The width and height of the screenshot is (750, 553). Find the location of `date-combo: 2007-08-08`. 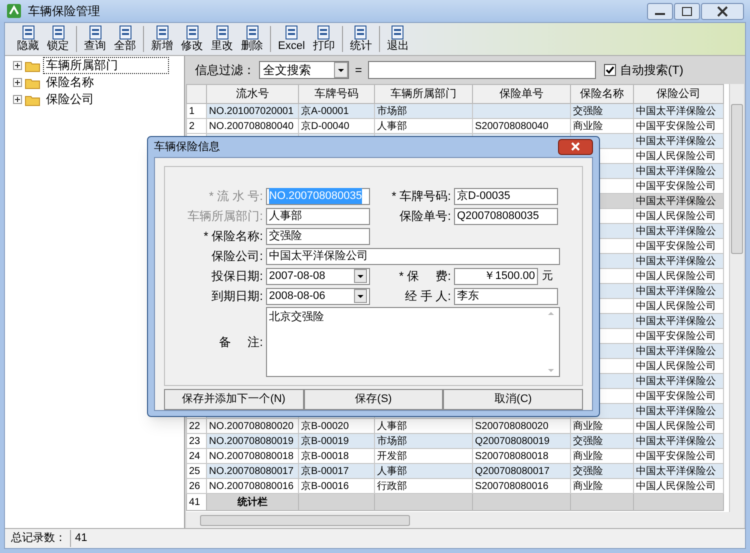

date-combo: 2007-08-08 is located at coordinates (318, 276).